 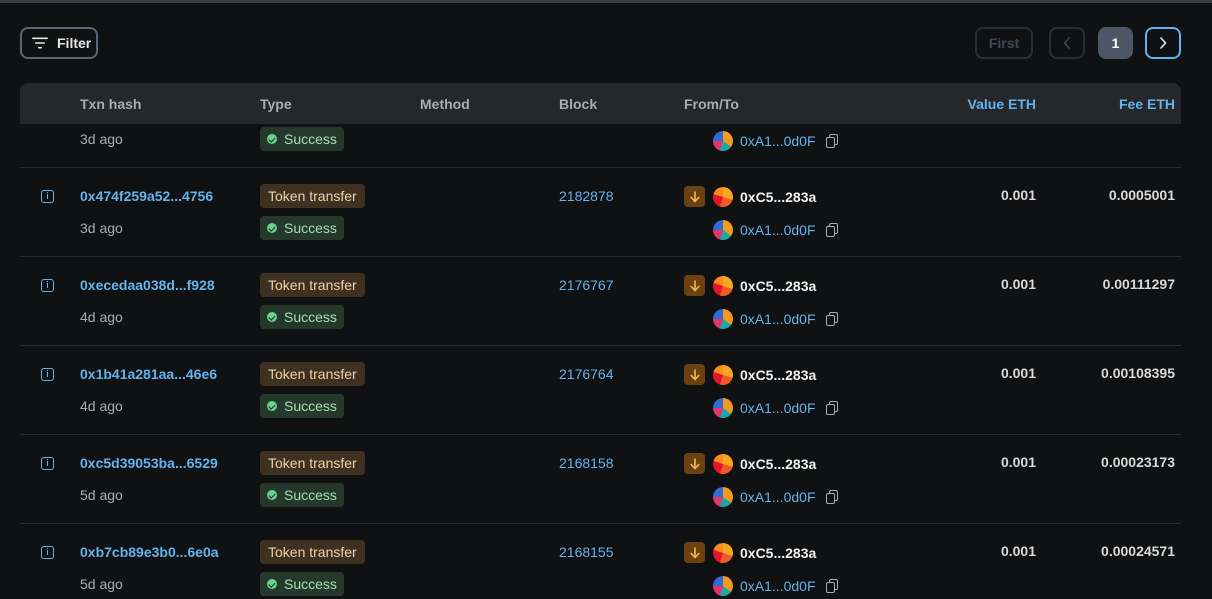 What do you see at coordinates (578, 104) in the screenshot?
I see `column-header-block: Block` at bounding box center [578, 104].